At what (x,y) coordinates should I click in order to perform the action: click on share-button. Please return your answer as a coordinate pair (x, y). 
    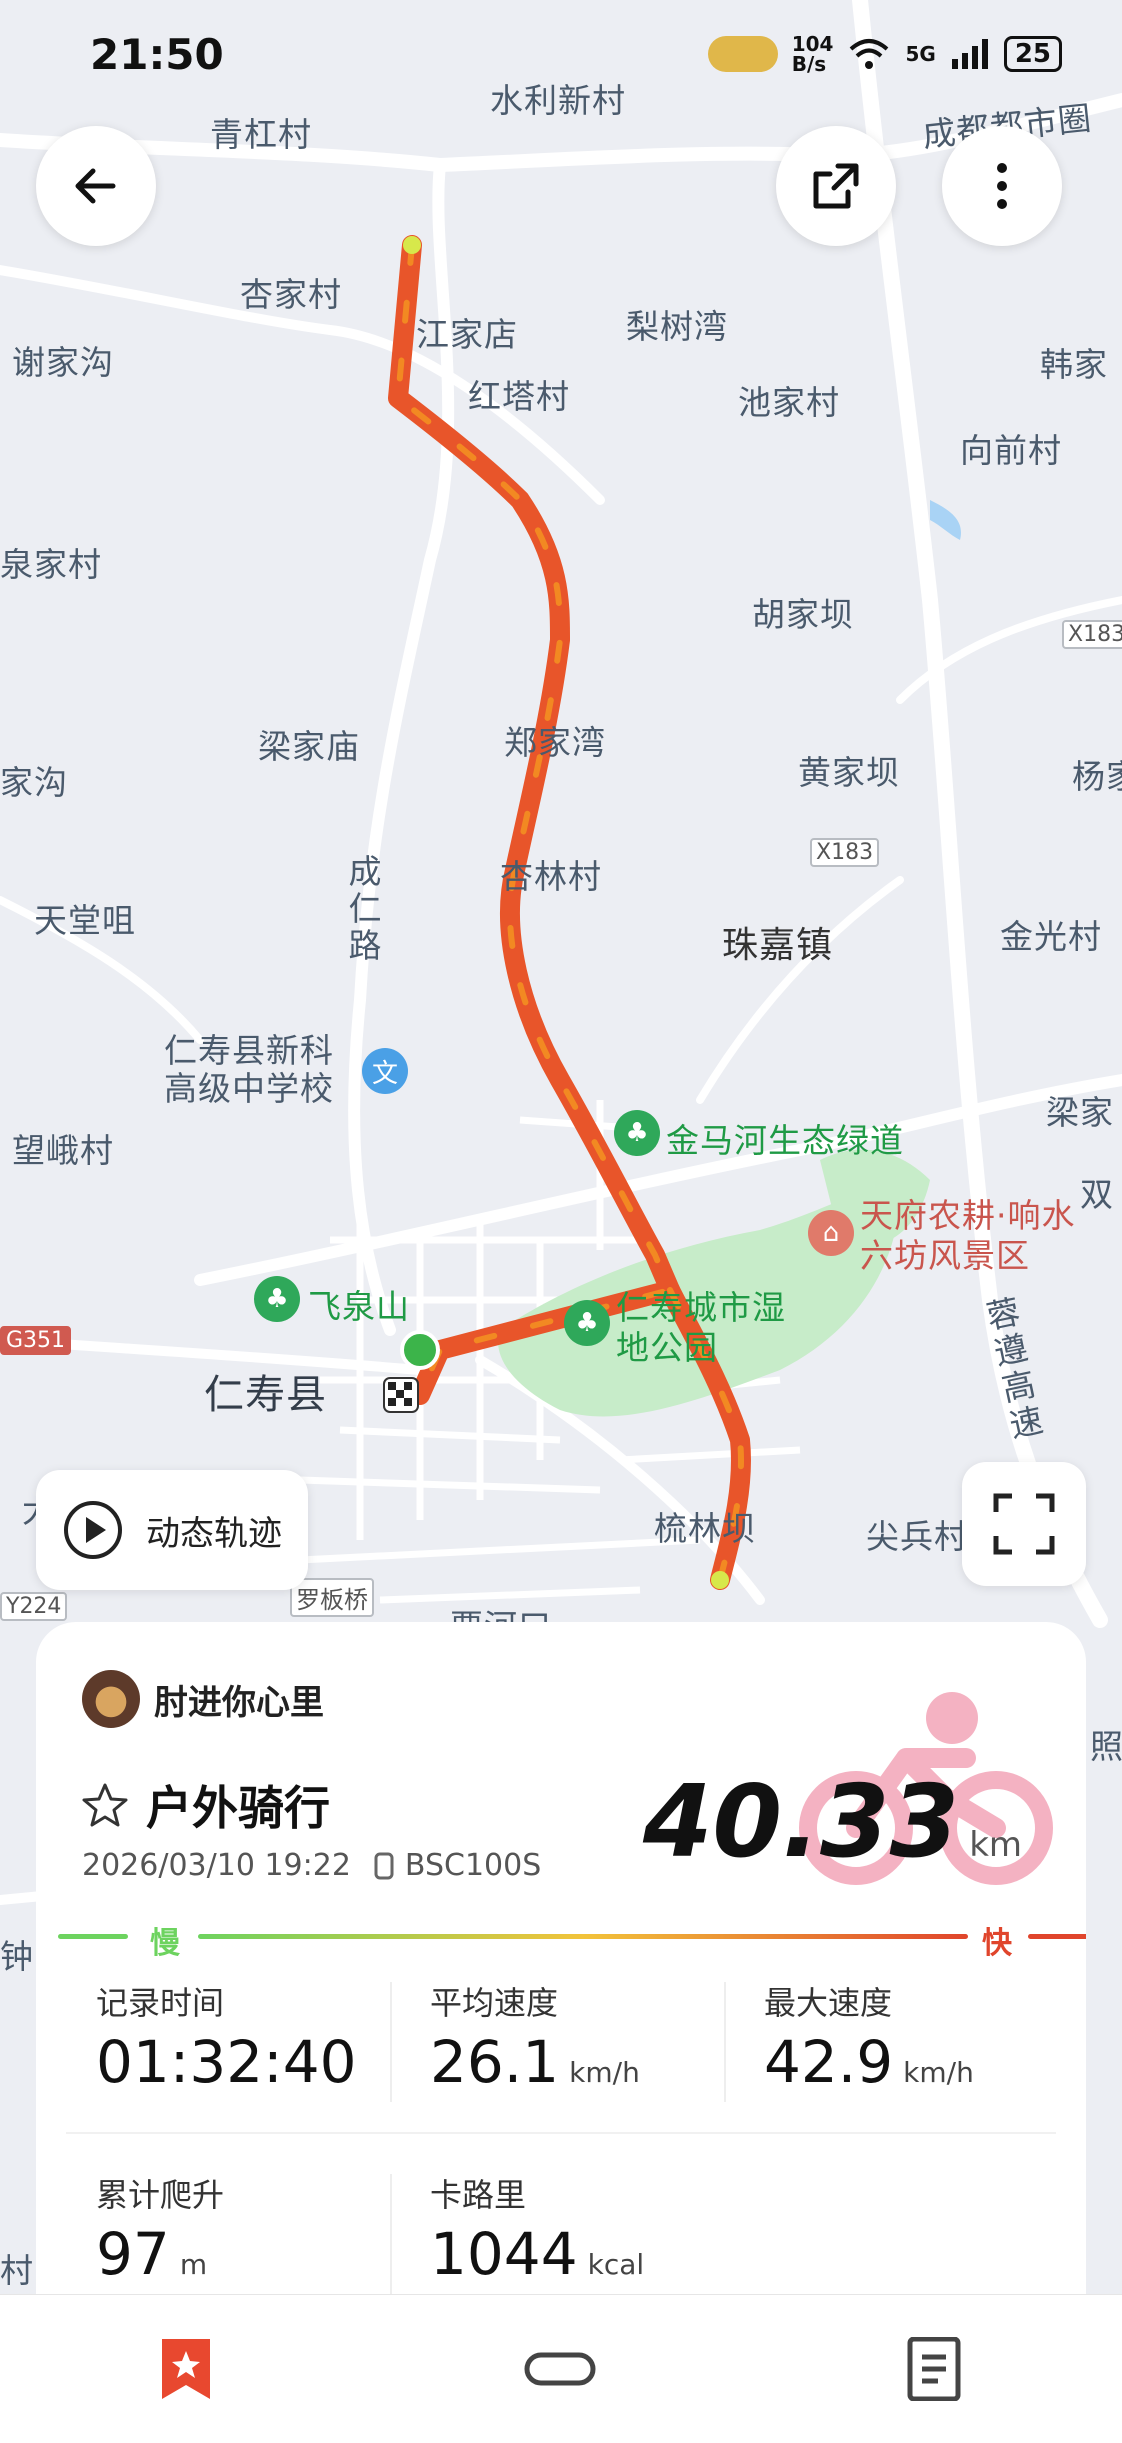
    Looking at the image, I should click on (836, 186).